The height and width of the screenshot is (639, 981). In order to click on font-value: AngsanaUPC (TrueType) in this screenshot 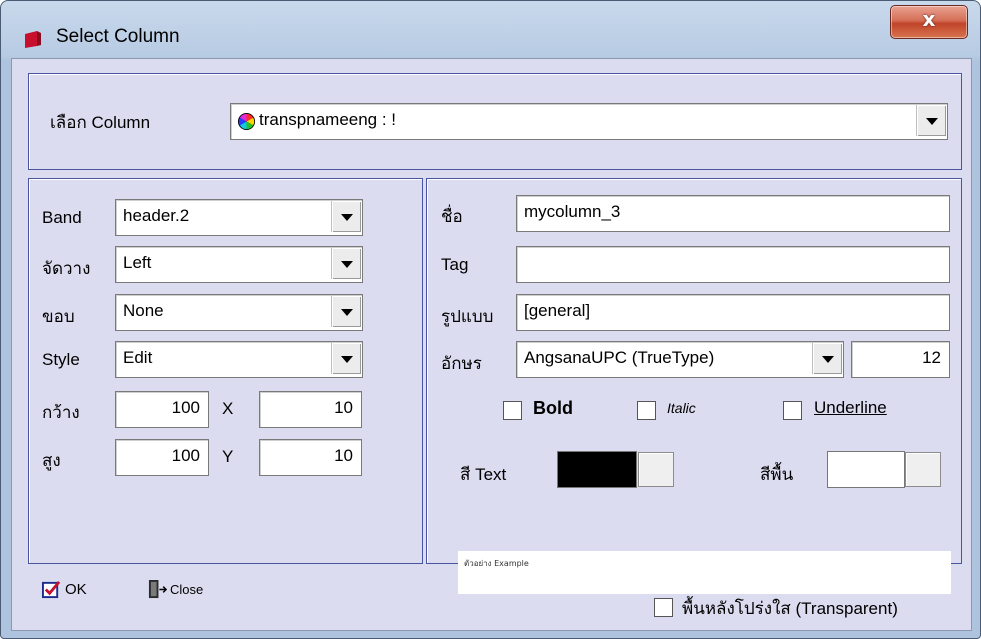, I will do `click(619, 357)`.